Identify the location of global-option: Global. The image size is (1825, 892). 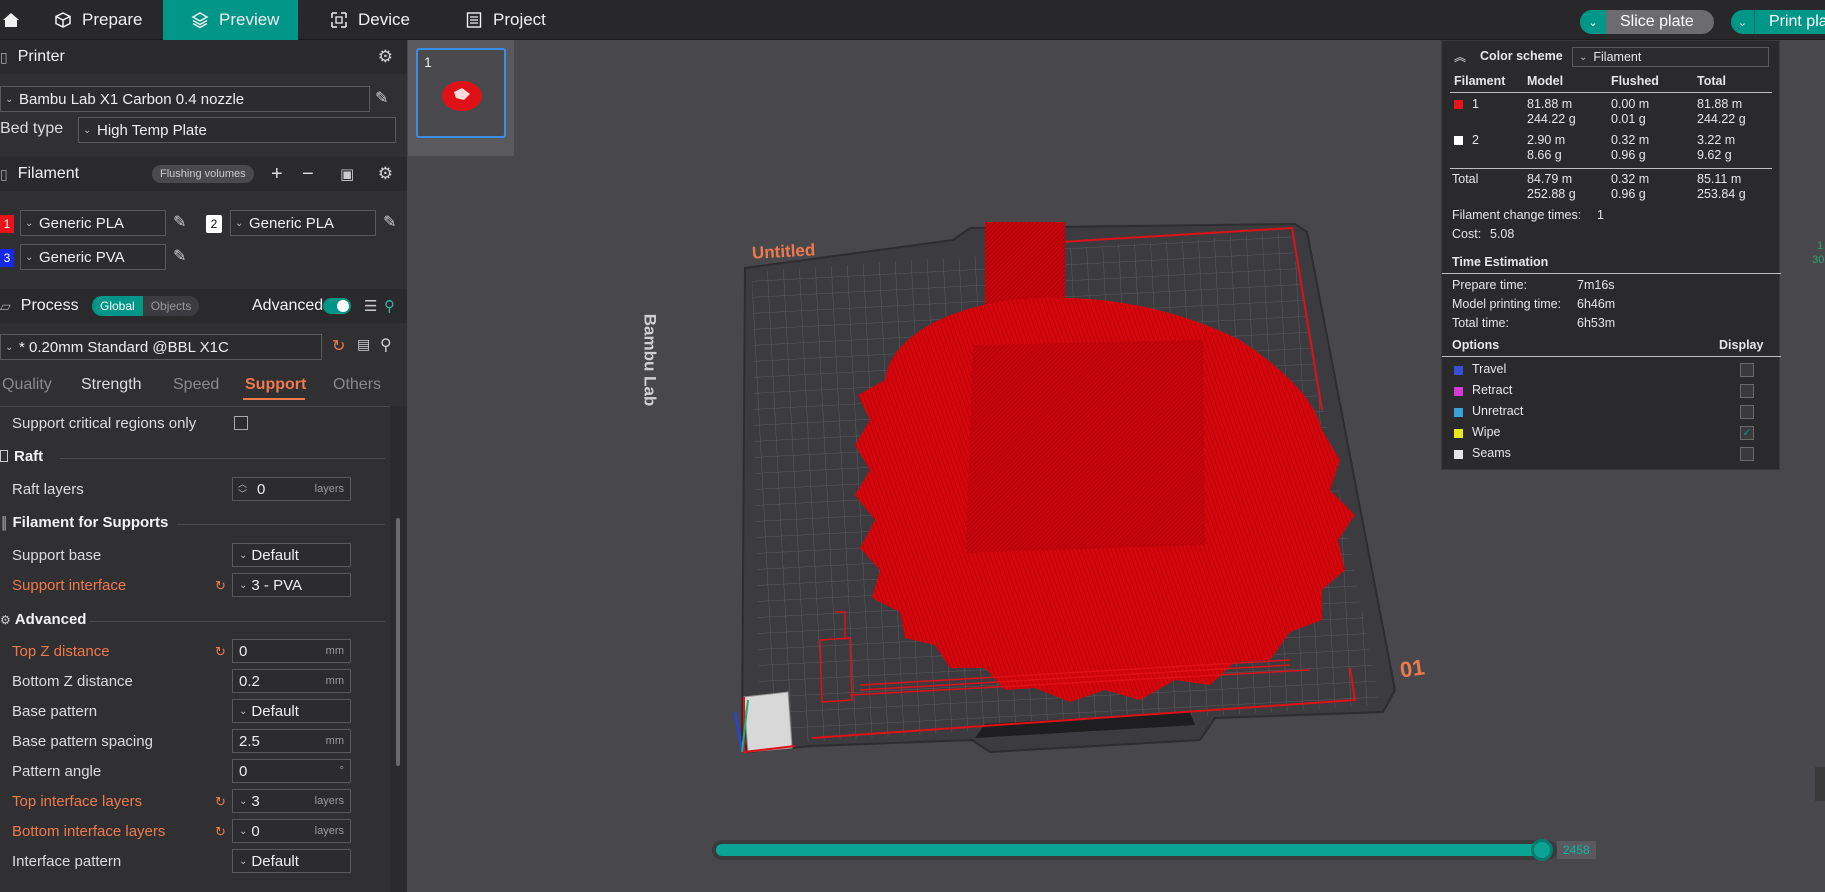
(117, 306).